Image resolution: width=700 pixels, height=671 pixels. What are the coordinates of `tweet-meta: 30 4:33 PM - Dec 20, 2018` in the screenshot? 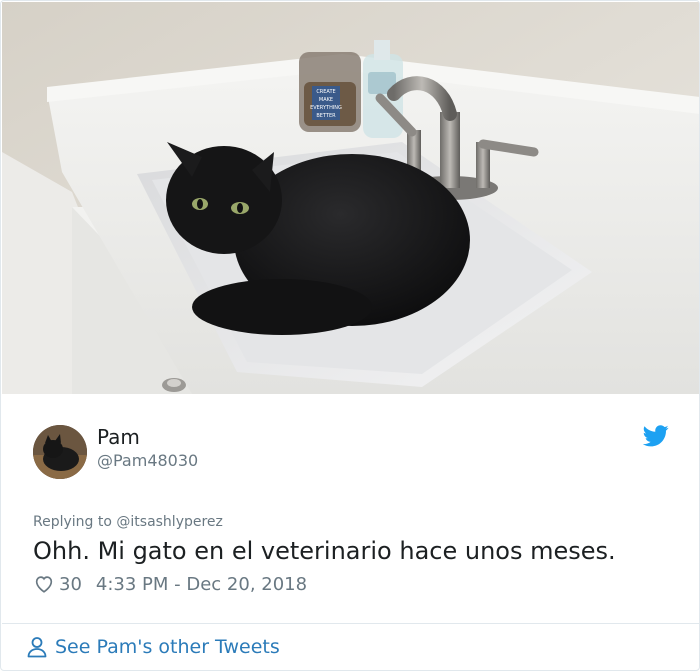 It's located at (170, 584).